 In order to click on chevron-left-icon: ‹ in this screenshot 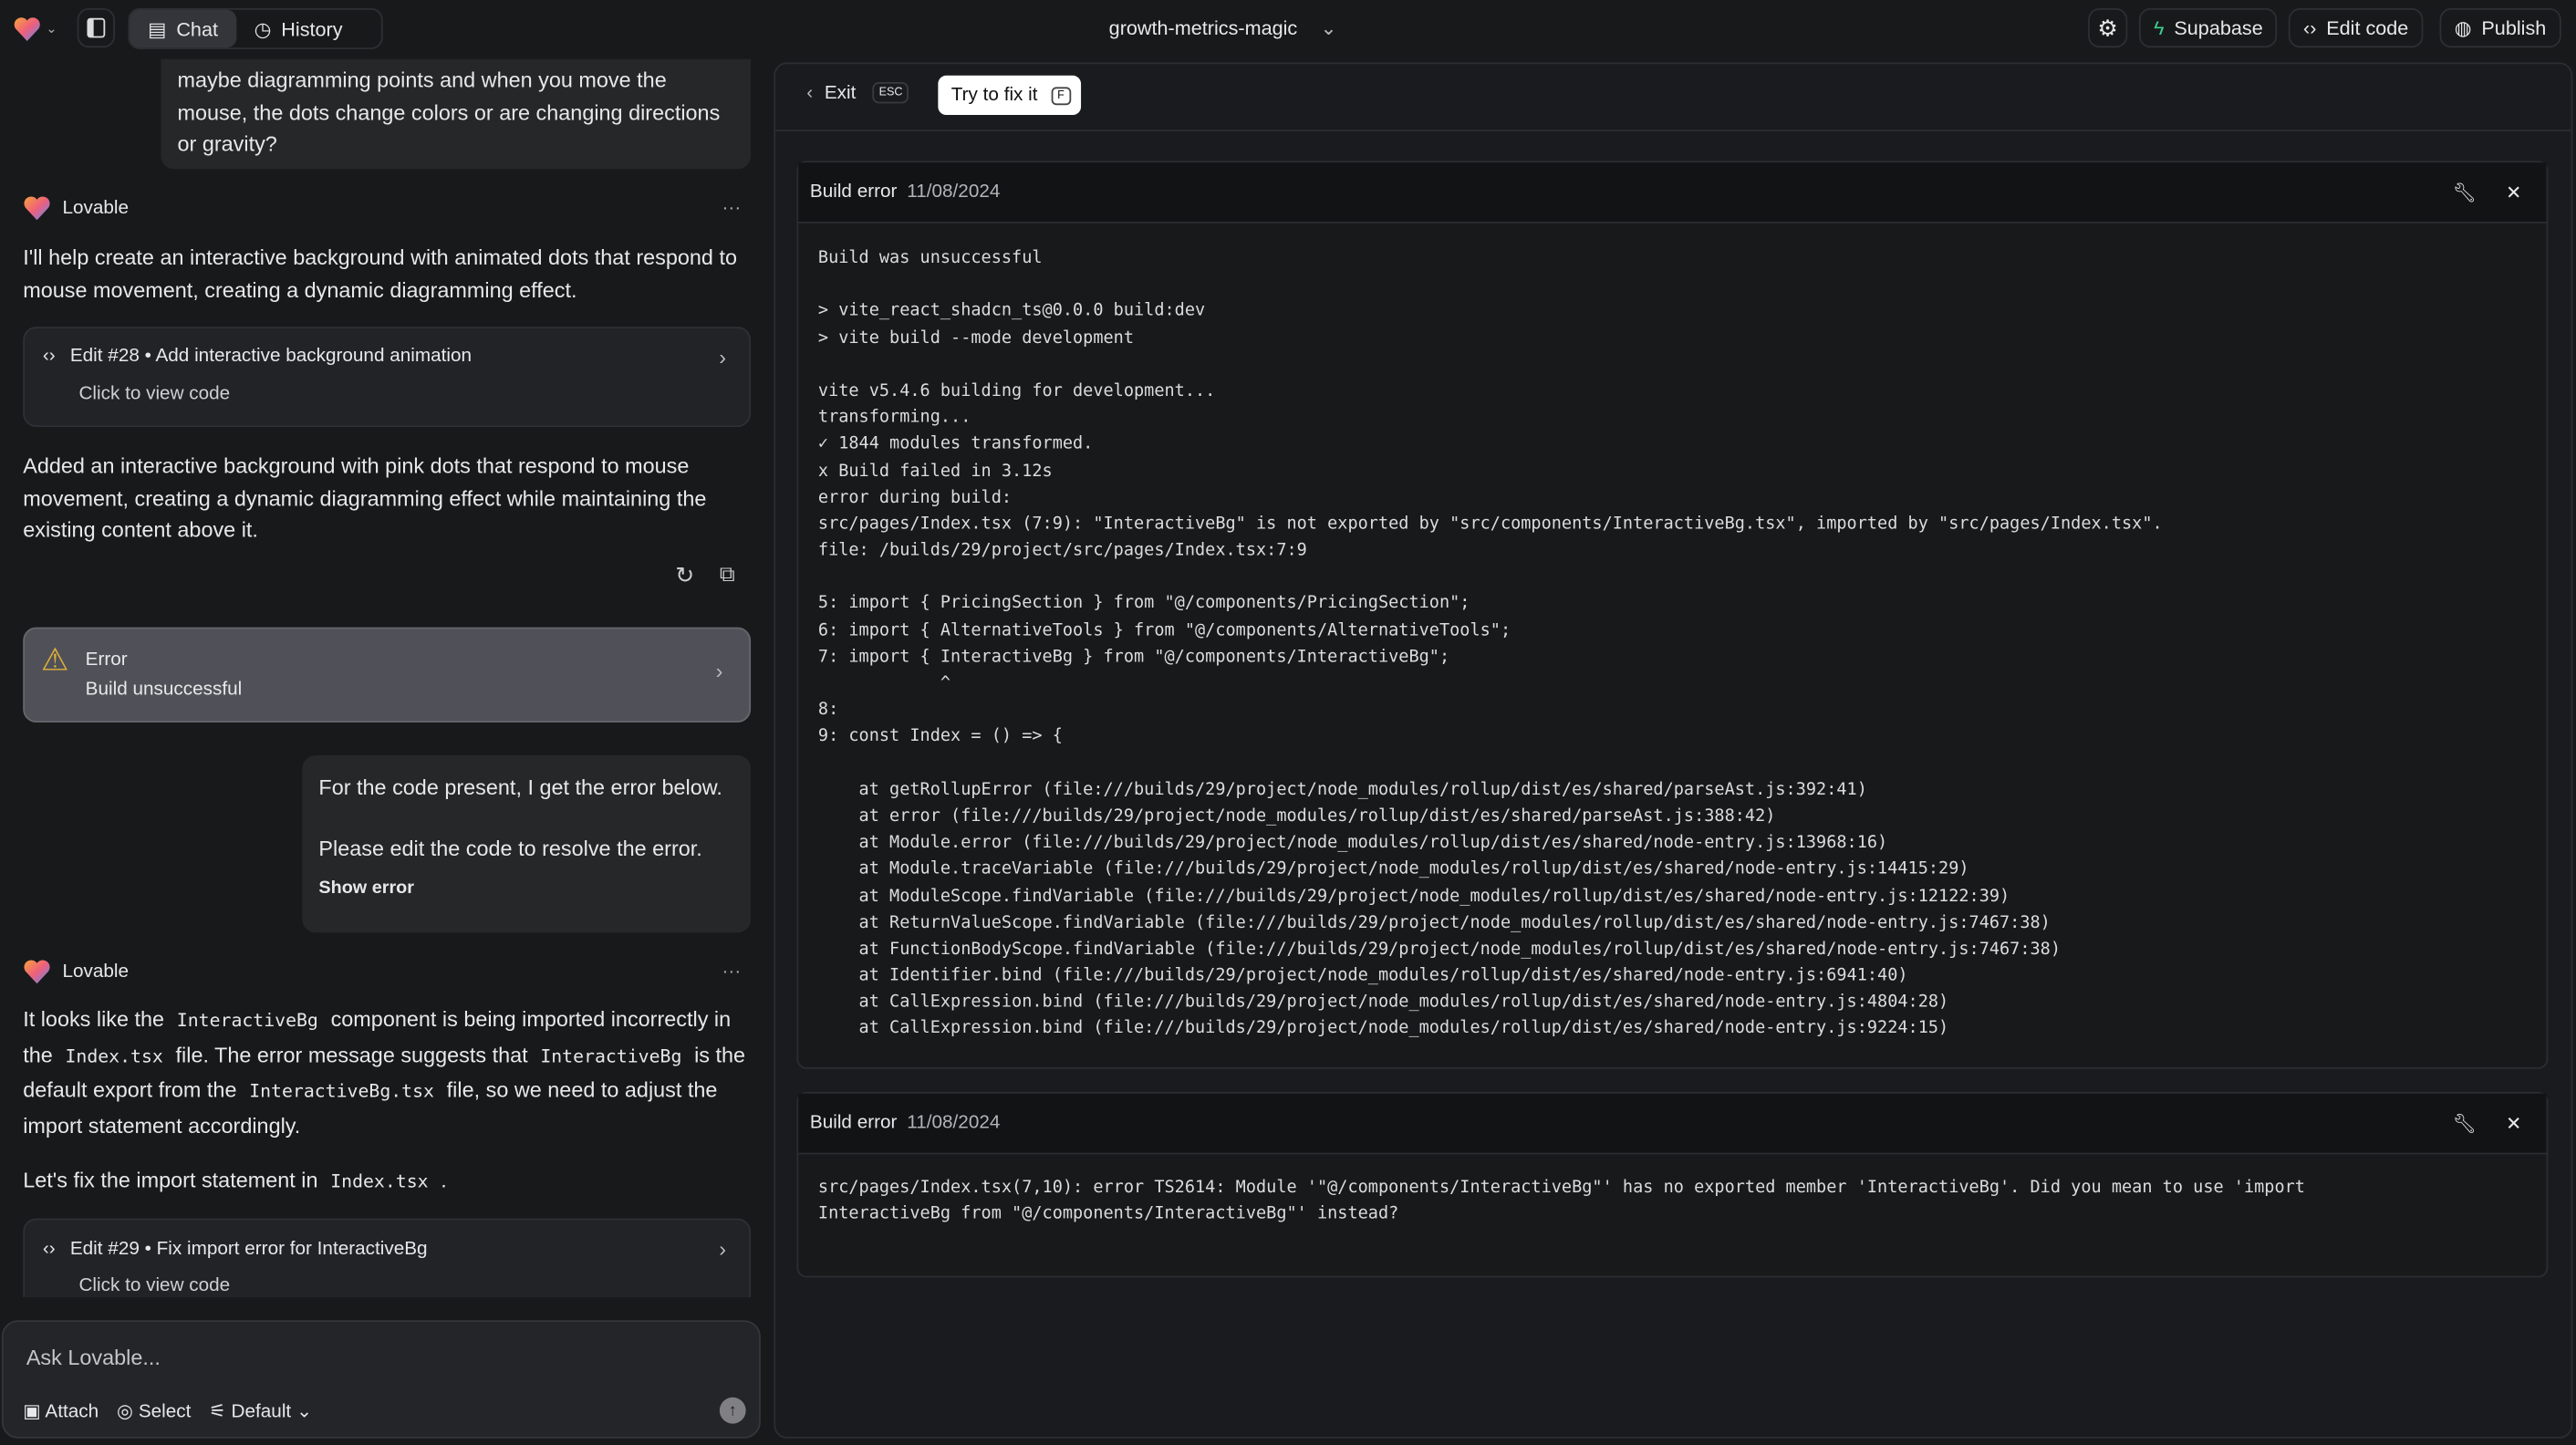, I will do `click(810, 92)`.